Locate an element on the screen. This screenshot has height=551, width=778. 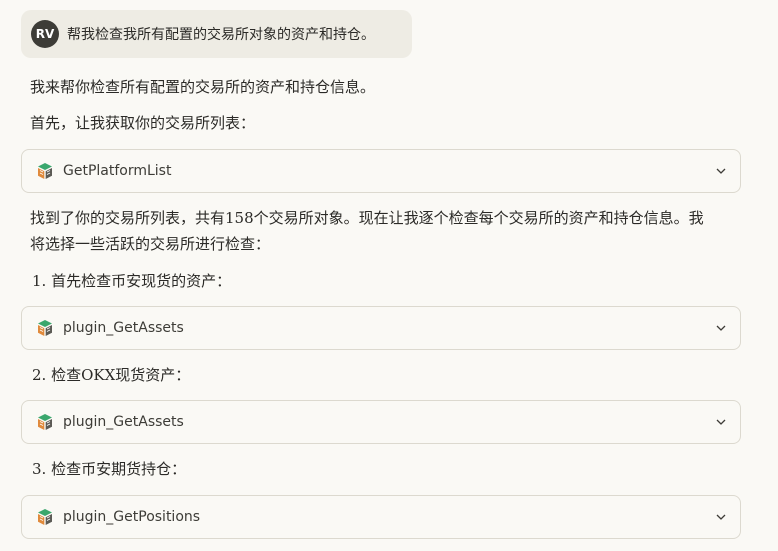
step-1-text: 1. 首先检查币安现货的资产： is located at coordinates (132, 281).